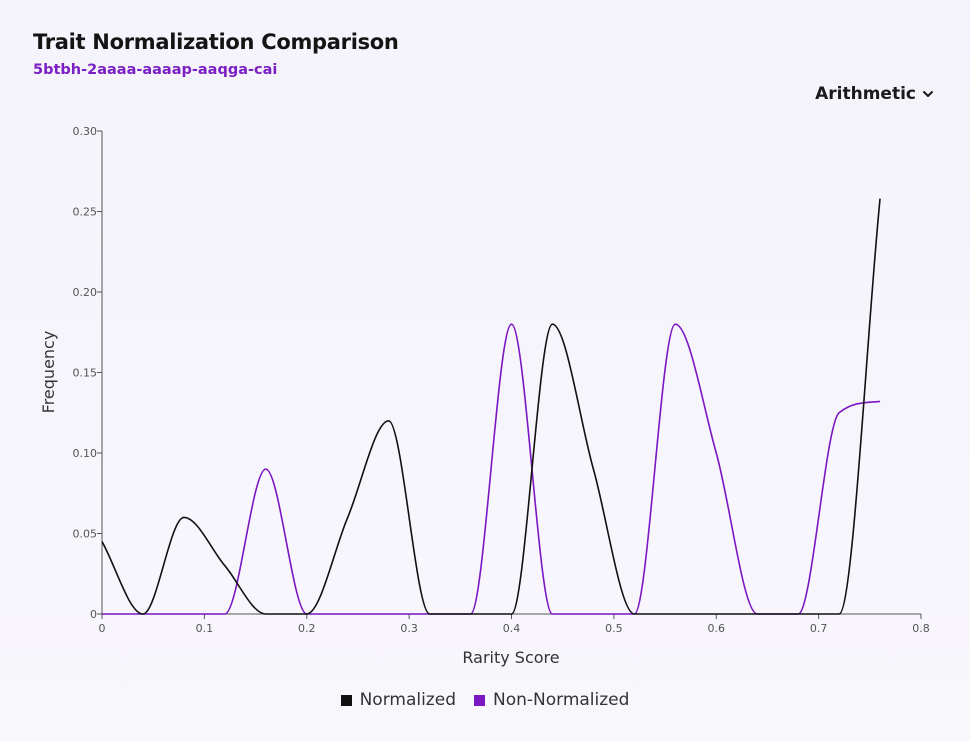 The width and height of the screenshot is (970, 741). I want to click on x-tick-label: 0.1, so click(205, 628).